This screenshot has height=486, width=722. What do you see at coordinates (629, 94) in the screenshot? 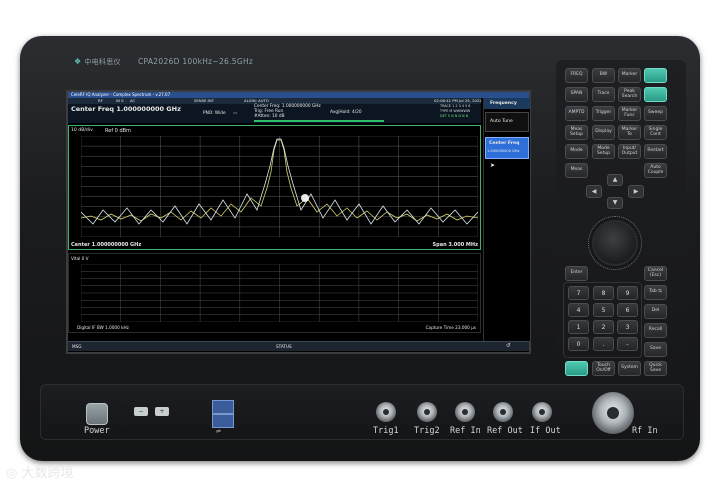
I see `peak-search-key: Peak Search` at bounding box center [629, 94].